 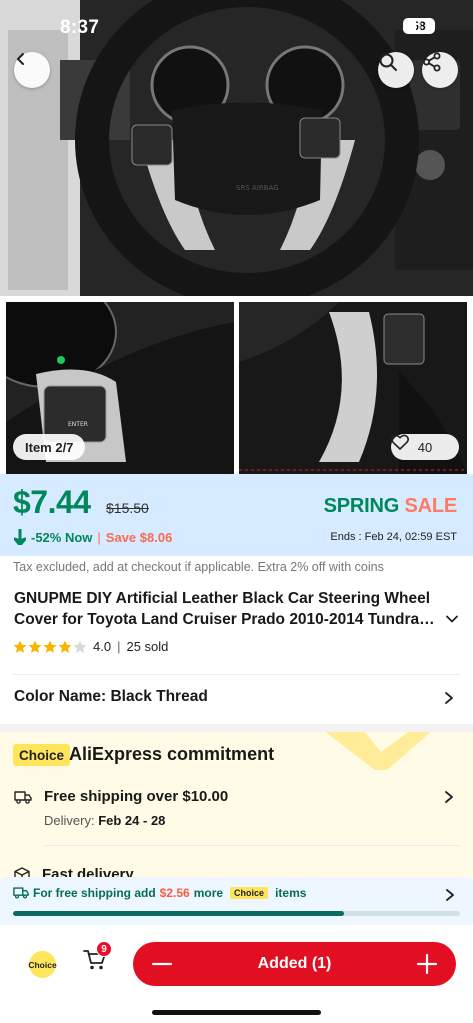 What do you see at coordinates (147, 646) in the screenshot?
I see `sold-count: 25 sold` at bounding box center [147, 646].